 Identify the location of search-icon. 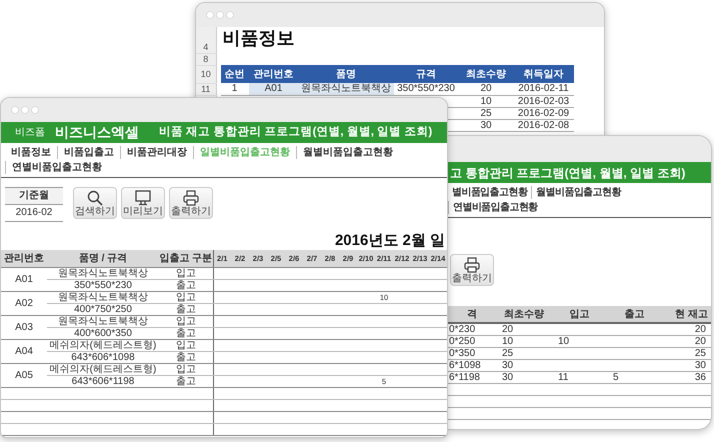
(95, 198).